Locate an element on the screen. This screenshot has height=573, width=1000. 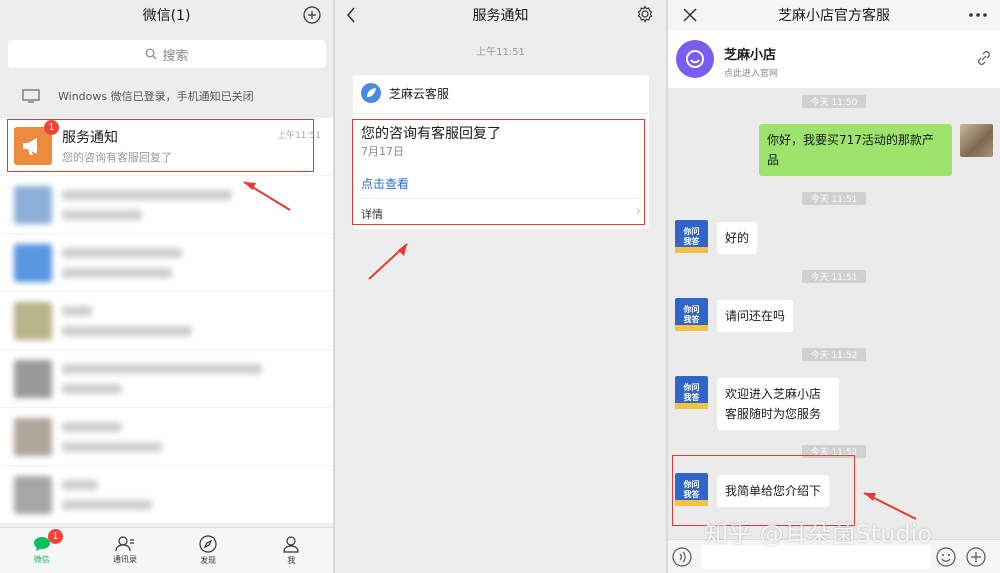
windows-login-notice: Windows 微信已登录，手机通知已关闭 is located at coordinates (166, 96).